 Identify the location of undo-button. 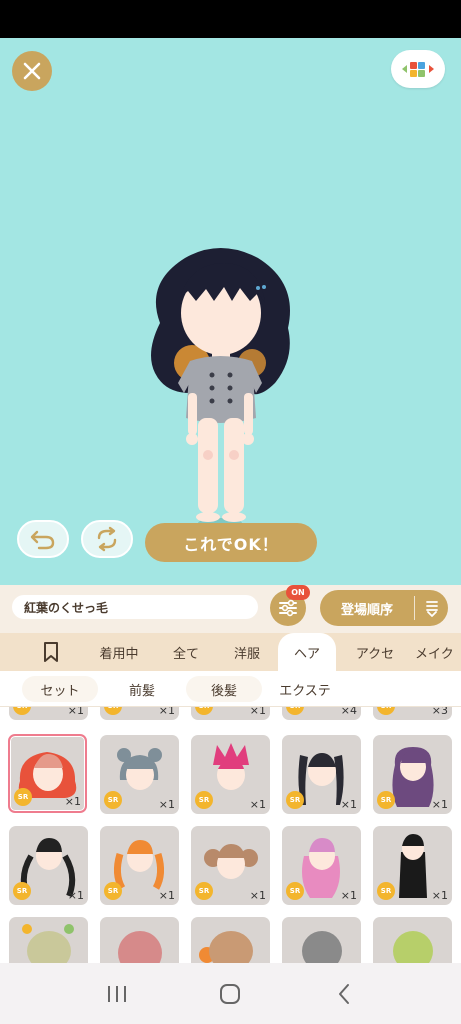
(43, 539).